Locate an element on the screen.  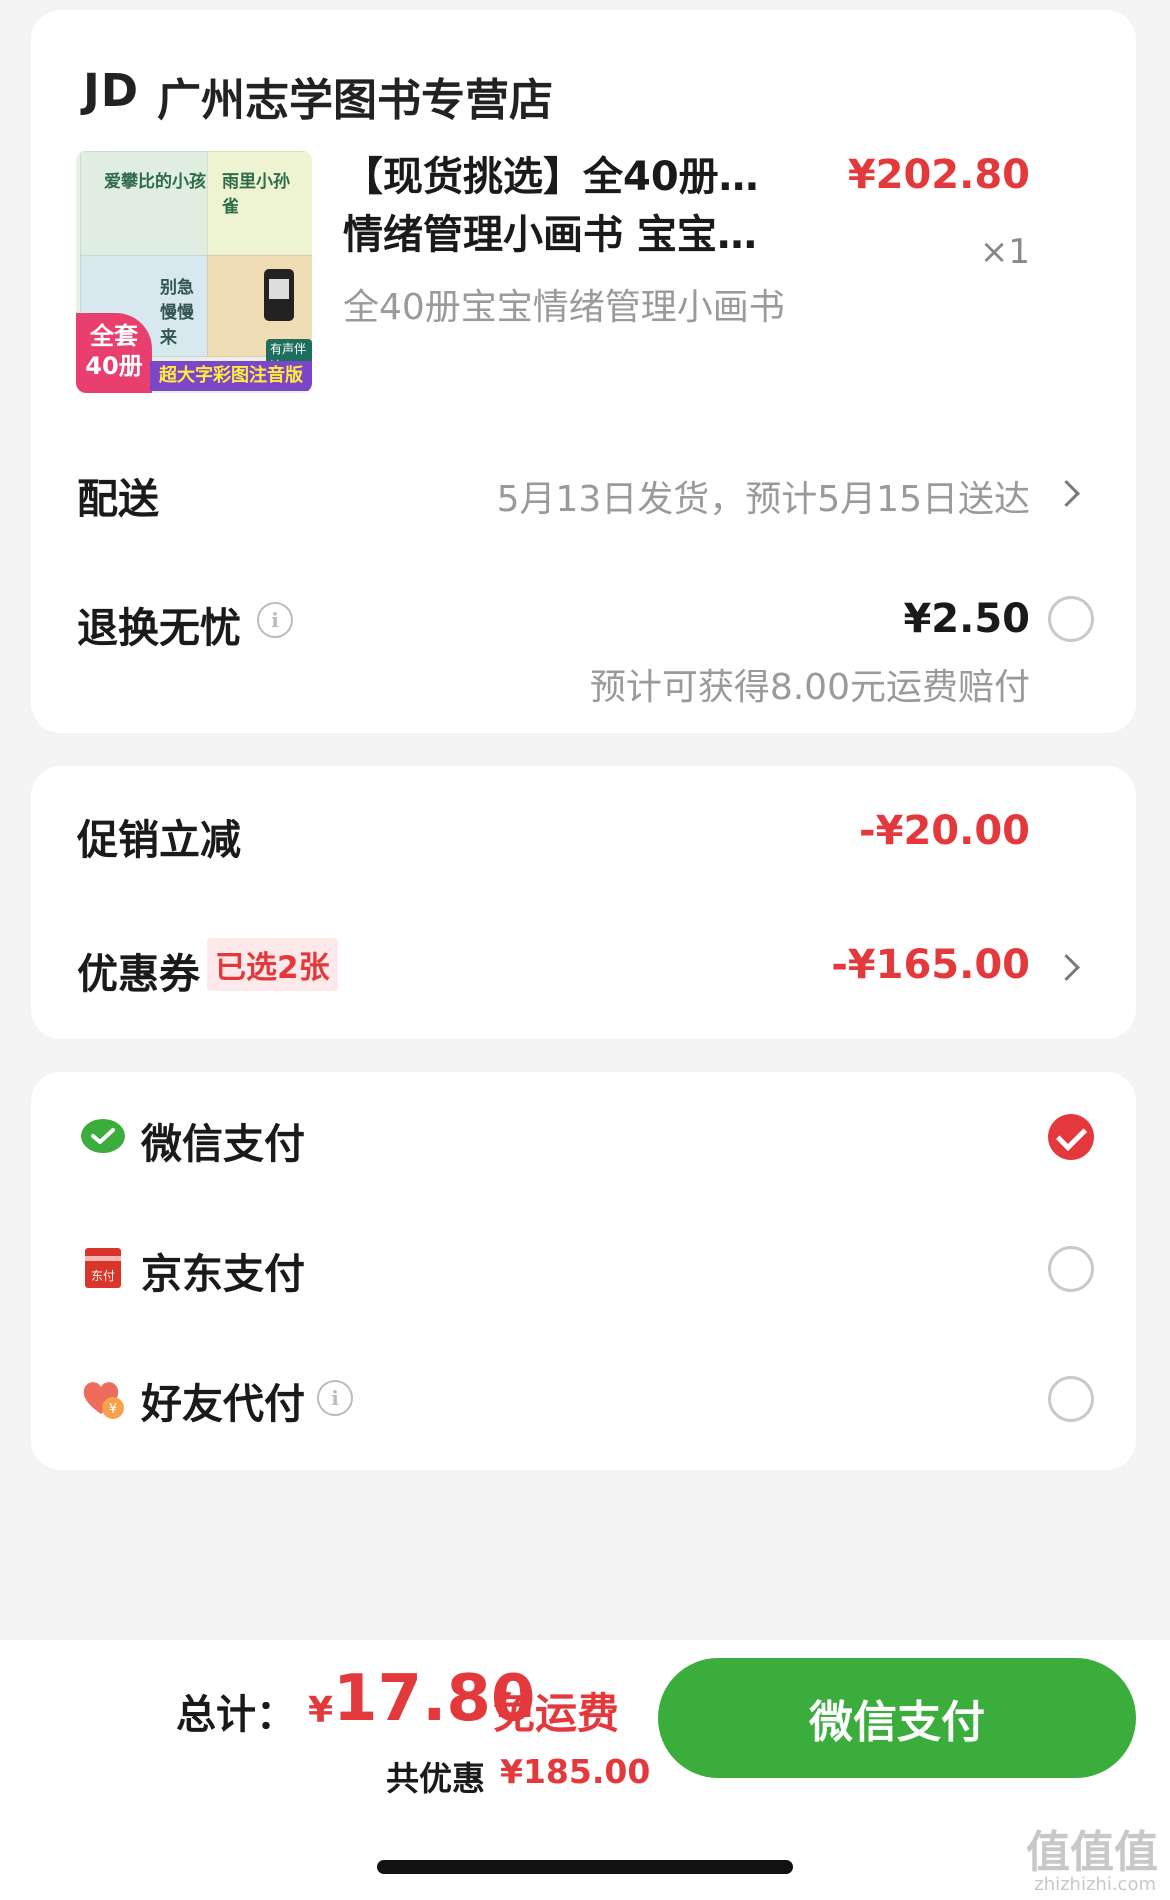
return-insurance-price: ¥2.50 is located at coordinates (966, 619).